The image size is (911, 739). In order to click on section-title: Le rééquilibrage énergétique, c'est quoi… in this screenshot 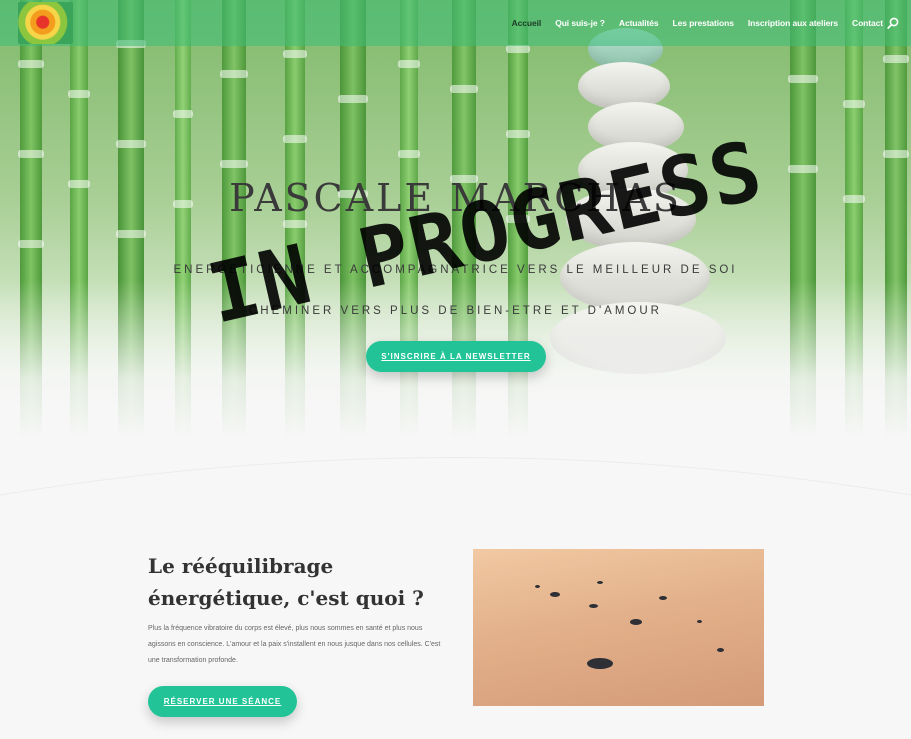, I will do `click(286, 582)`.